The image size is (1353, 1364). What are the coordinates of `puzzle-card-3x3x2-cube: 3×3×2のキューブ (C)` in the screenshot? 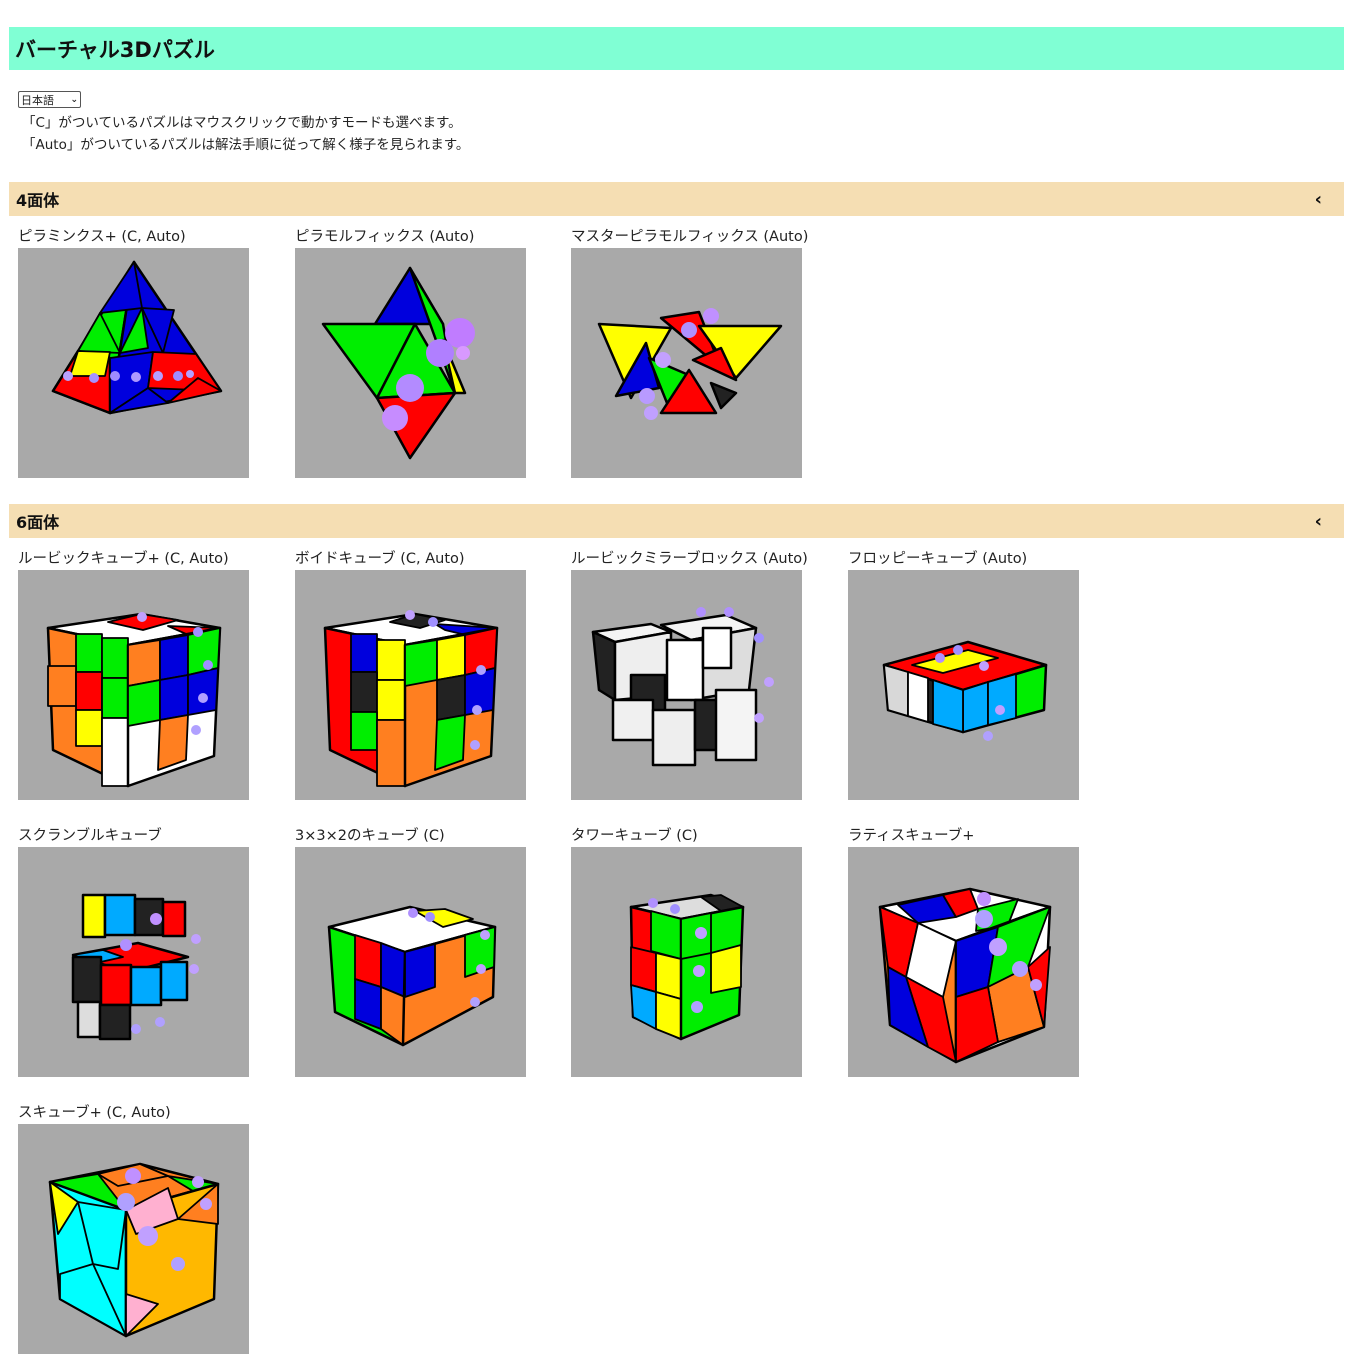 It's located at (410, 951).